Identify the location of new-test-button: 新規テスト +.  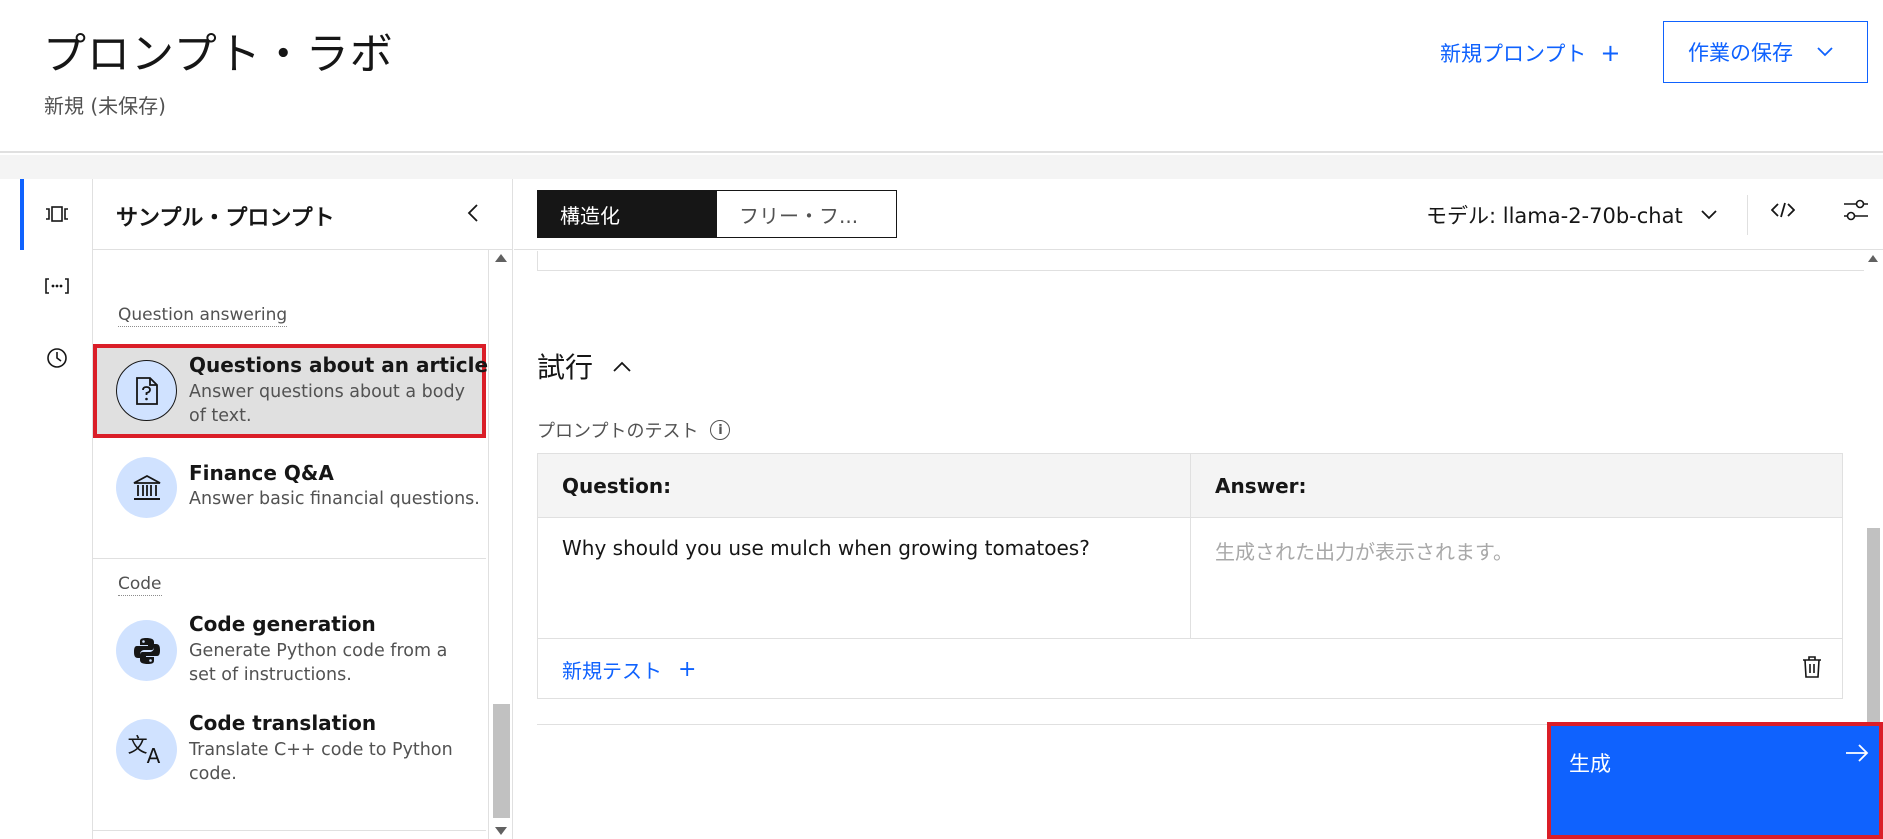
(629, 669).